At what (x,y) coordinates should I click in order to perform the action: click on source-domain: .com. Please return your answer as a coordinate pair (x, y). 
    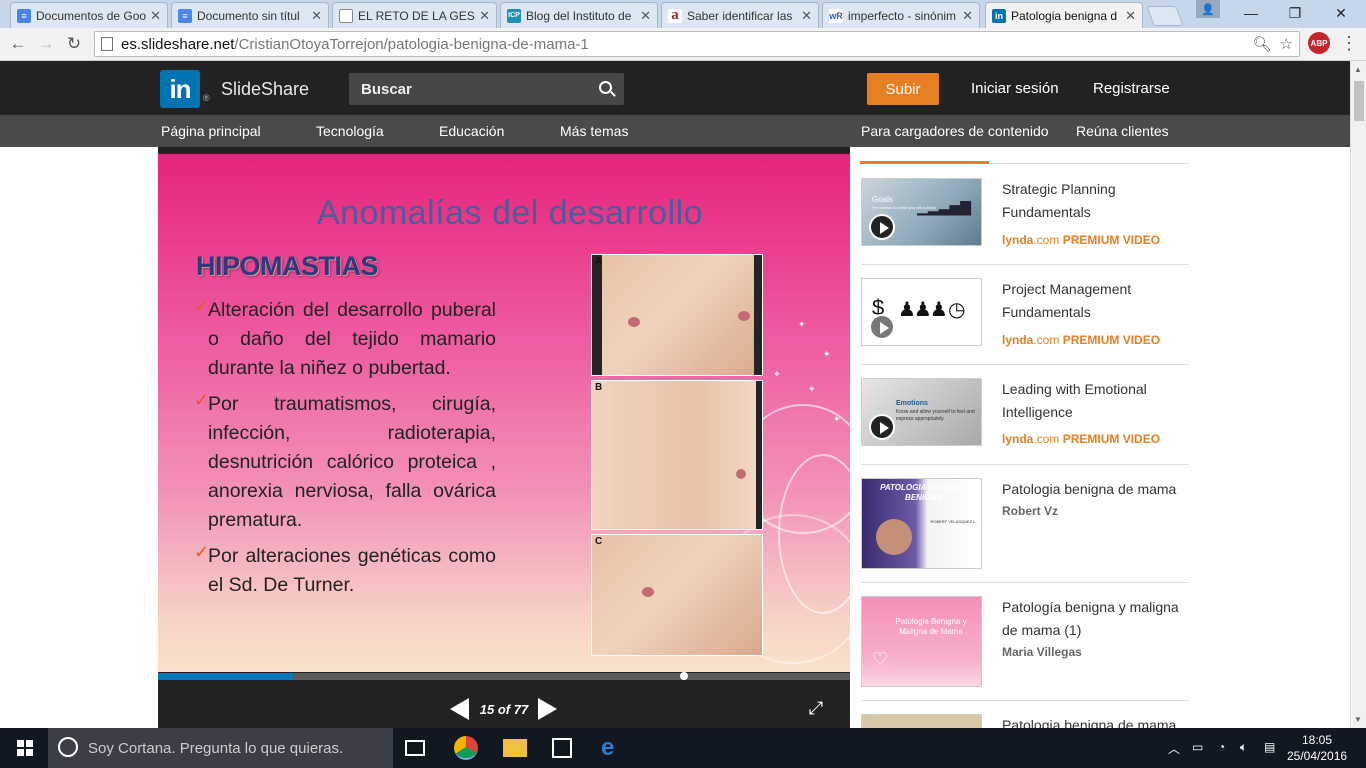
    Looking at the image, I should click on (1046, 340).